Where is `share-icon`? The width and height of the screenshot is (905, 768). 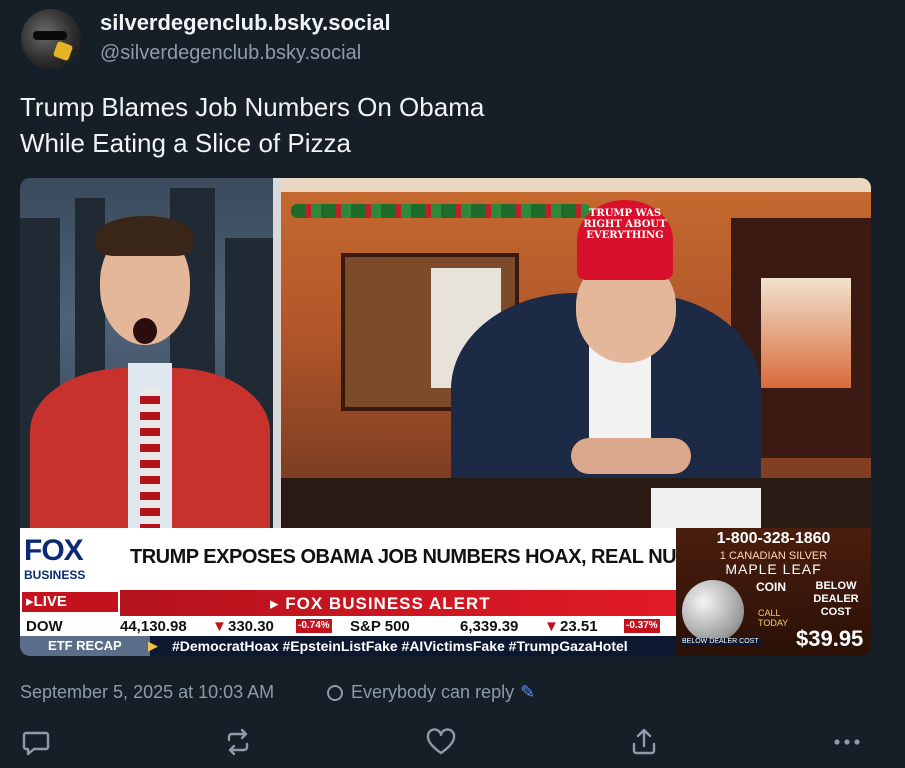 share-icon is located at coordinates (644, 741).